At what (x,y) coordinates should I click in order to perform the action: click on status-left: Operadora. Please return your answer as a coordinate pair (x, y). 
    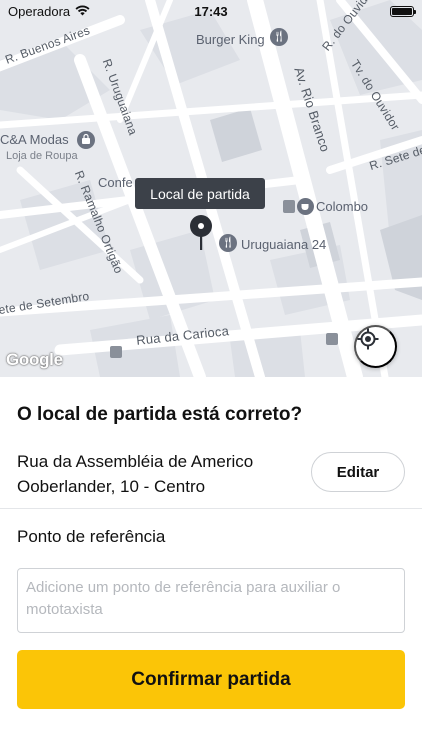
    Looking at the image, I should click on (49, 11).